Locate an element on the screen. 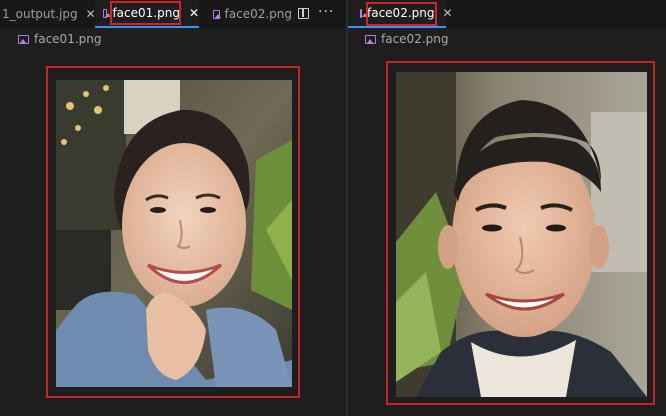  breadcrumb: face02.png is located at coordinates (406, 39).